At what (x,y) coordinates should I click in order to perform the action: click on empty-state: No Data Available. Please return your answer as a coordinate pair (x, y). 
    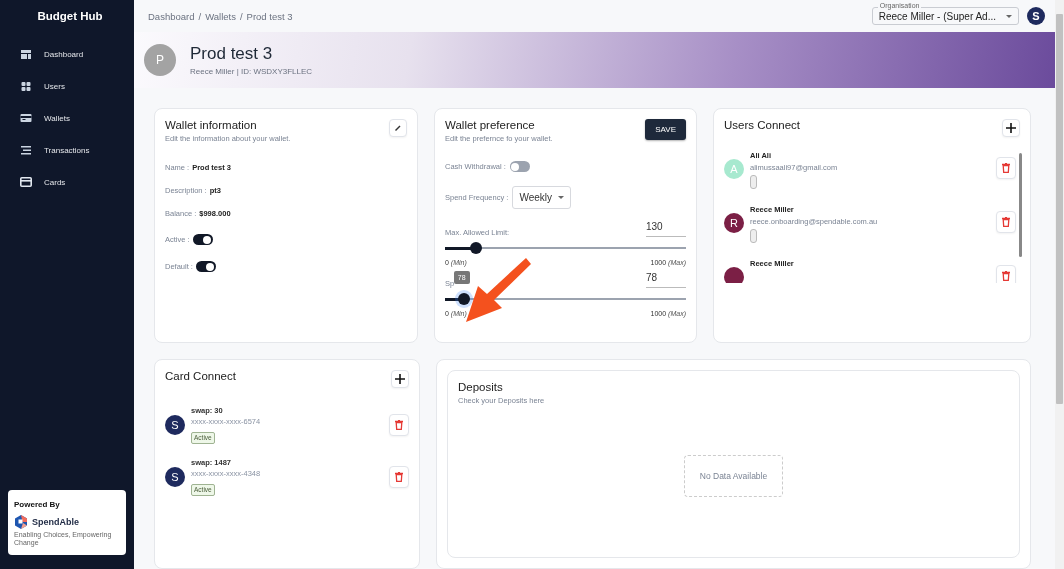
    Looking at the image, I should click on (733, 476).